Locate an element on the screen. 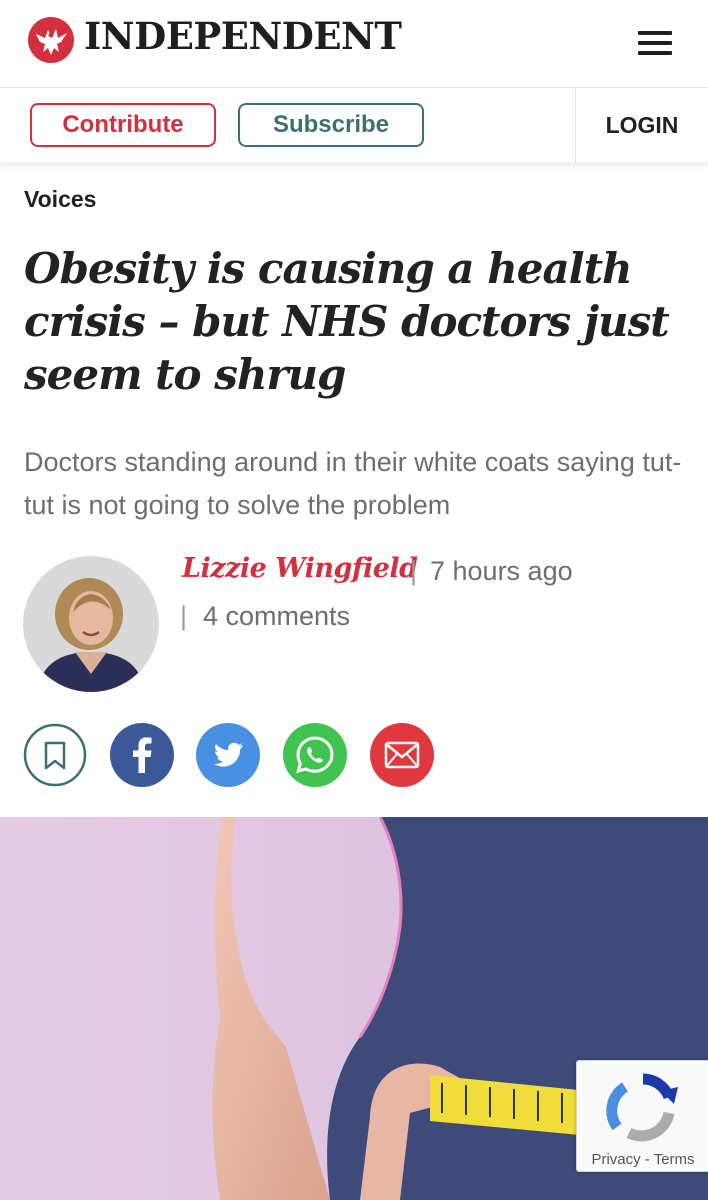 The image size is (708, 1200). comments-link: 4 comments is located at coordinates (276, 616).